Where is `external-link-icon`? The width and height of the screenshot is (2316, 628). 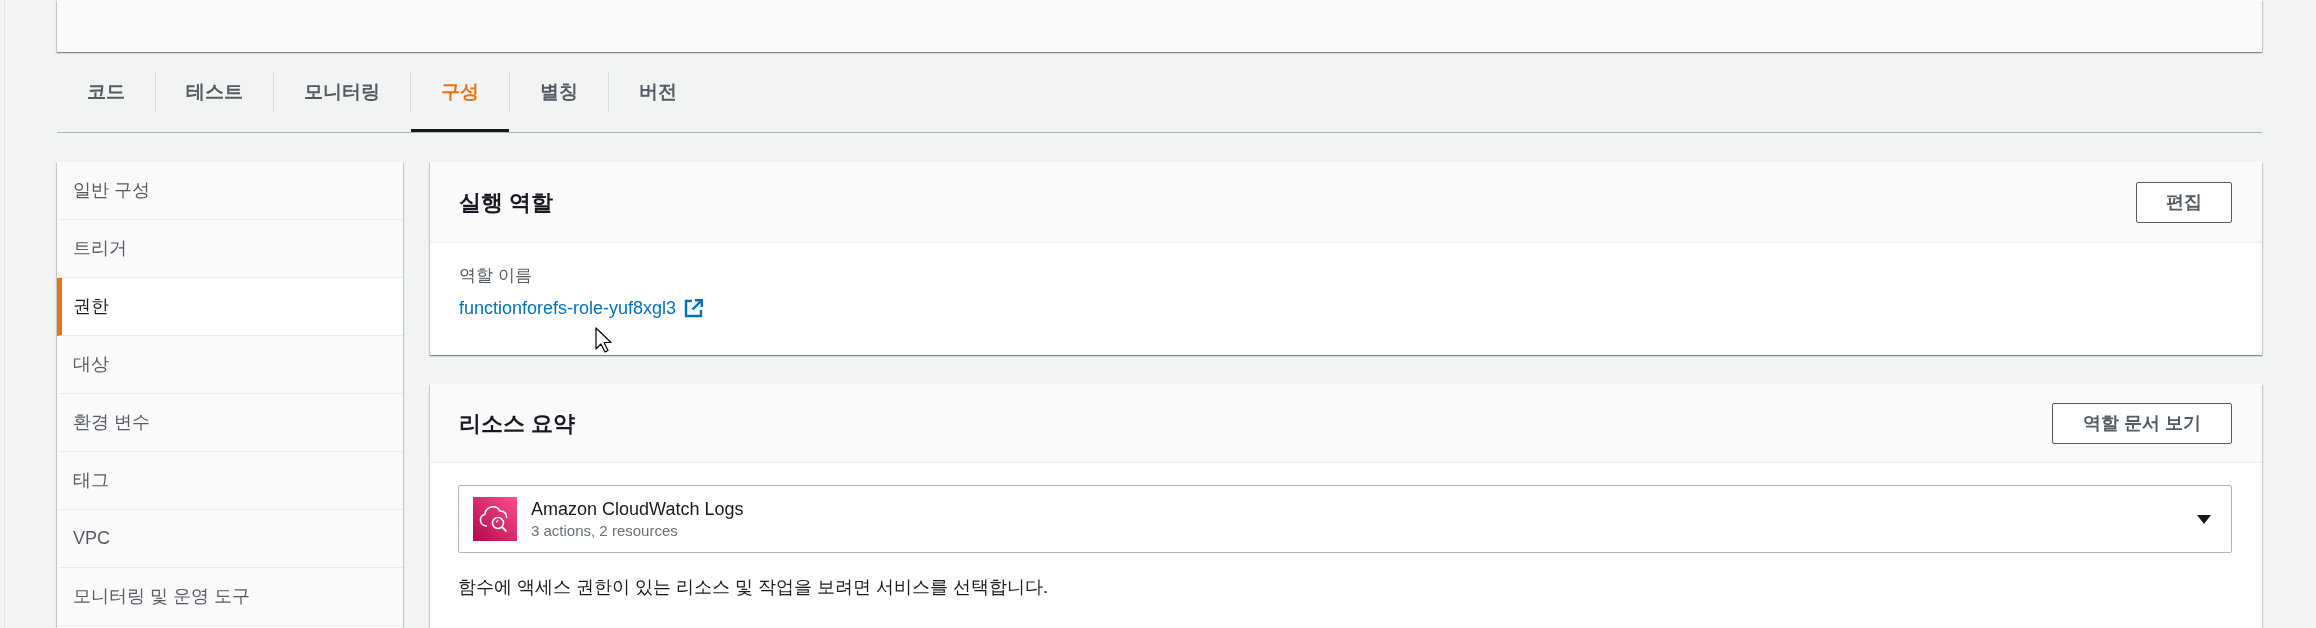 external-link-icon is located at coordinates (694, 308).